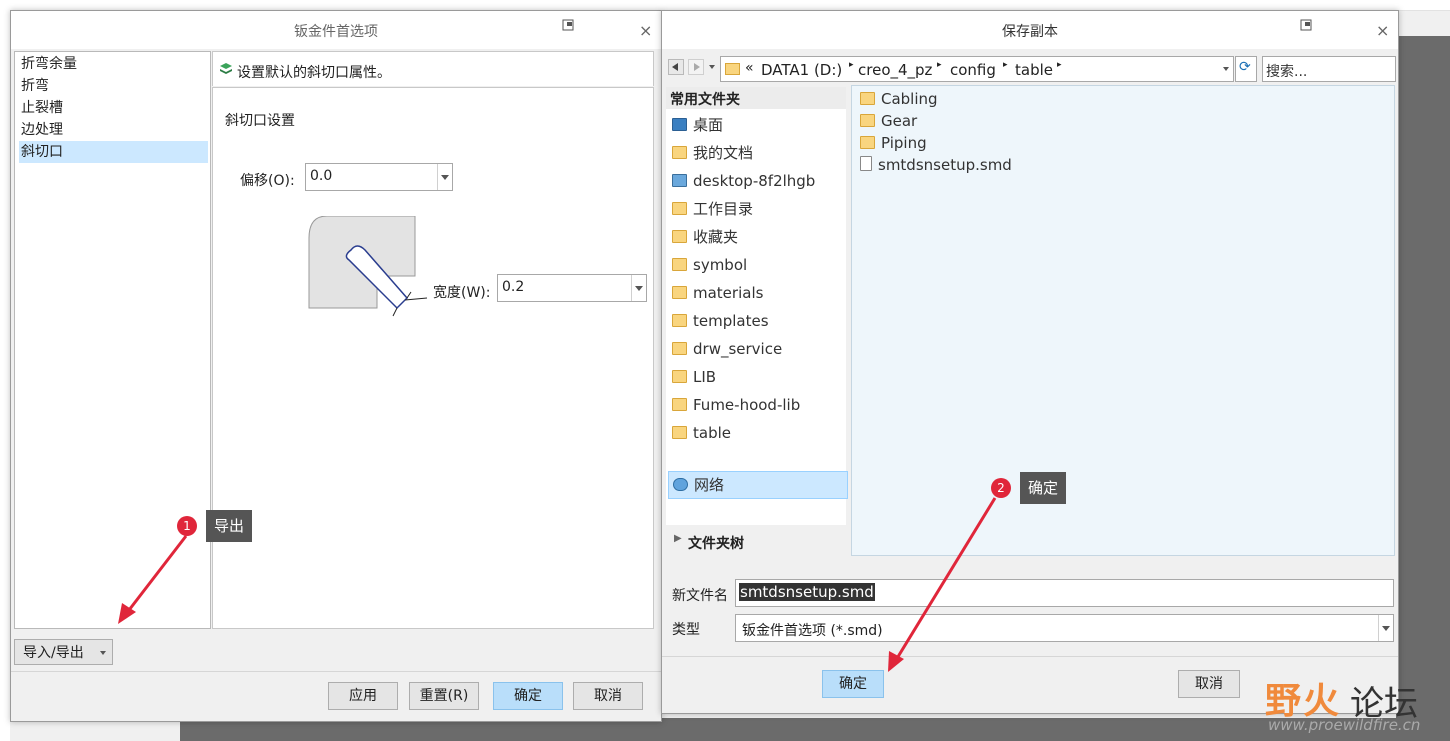 Image resolution: width=1450 pixels, height=741 pixels. Describe the element at coordinates (557, 584) in the screenshot. I see `annotation-arrows` at that location.